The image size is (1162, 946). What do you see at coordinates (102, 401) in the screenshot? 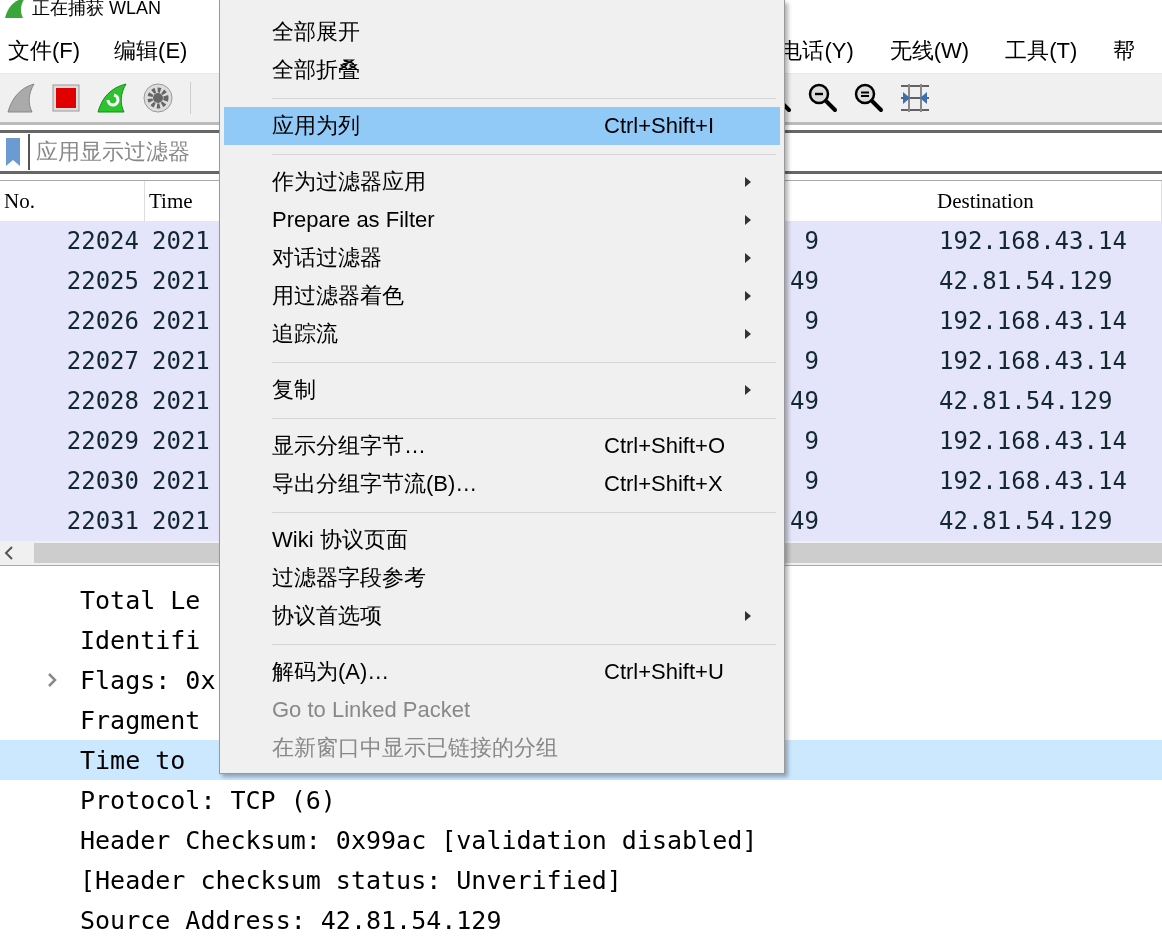
I see `table-cell-text: 22028` at bounding box center [102, 401].